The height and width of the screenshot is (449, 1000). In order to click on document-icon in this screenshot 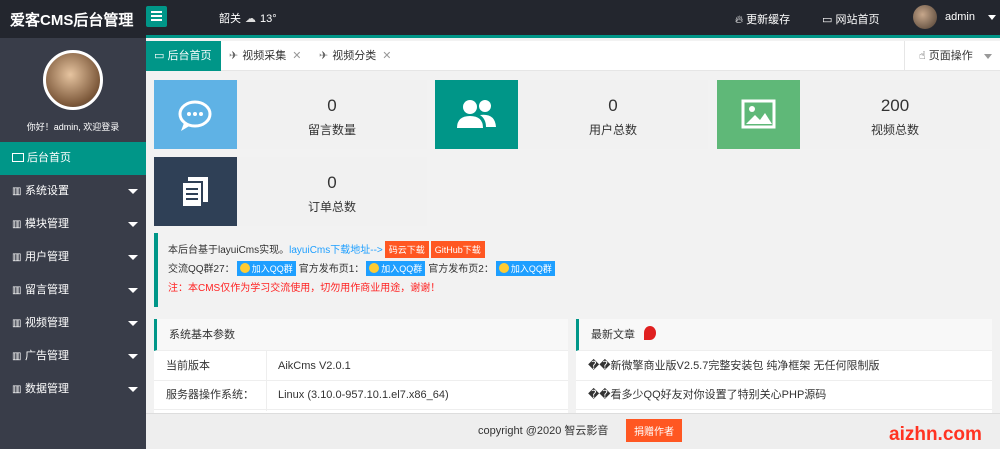, I will do `click(194, 192)`.